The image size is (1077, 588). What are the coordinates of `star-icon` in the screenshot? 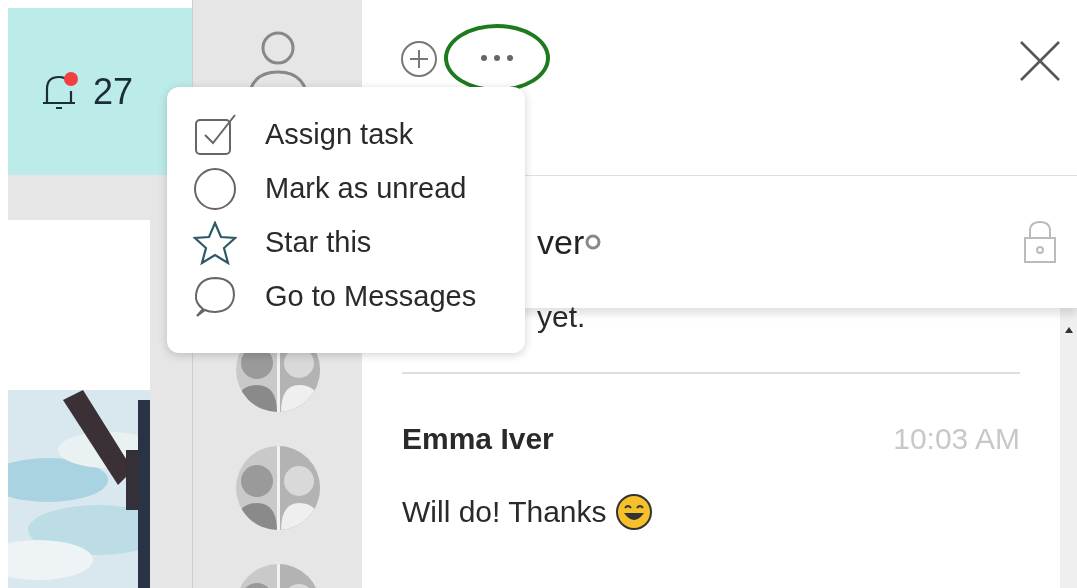 It's located at (215, 243).